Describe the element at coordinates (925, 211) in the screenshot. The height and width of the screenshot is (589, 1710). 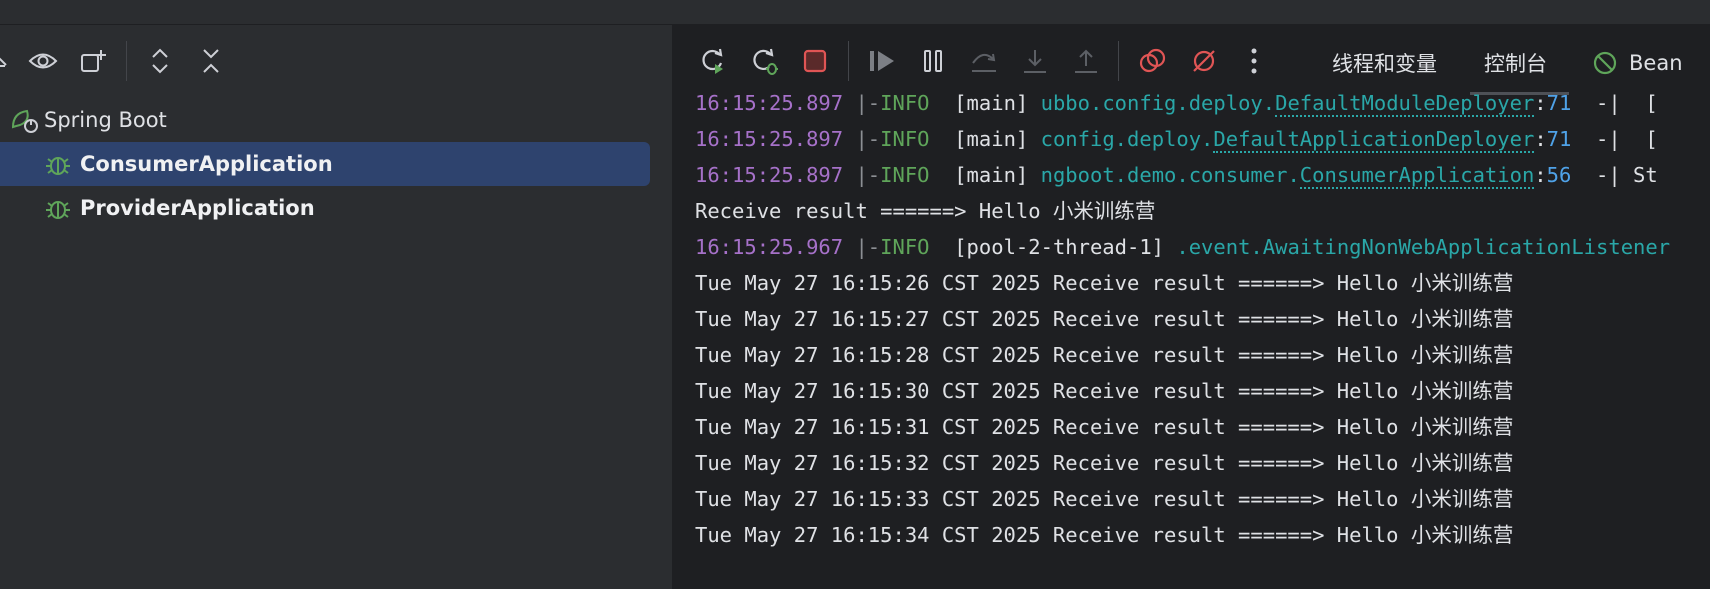
I see `log-text: Receive result ======> Hello 小米训练营` at that location.